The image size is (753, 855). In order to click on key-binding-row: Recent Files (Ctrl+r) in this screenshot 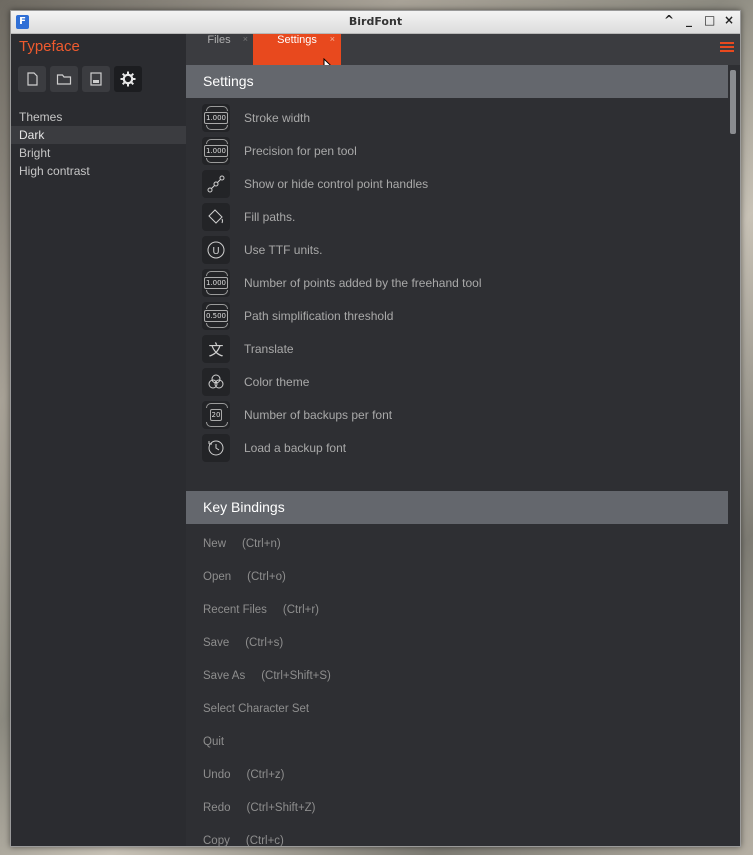, I will do `click(261, 610)`.